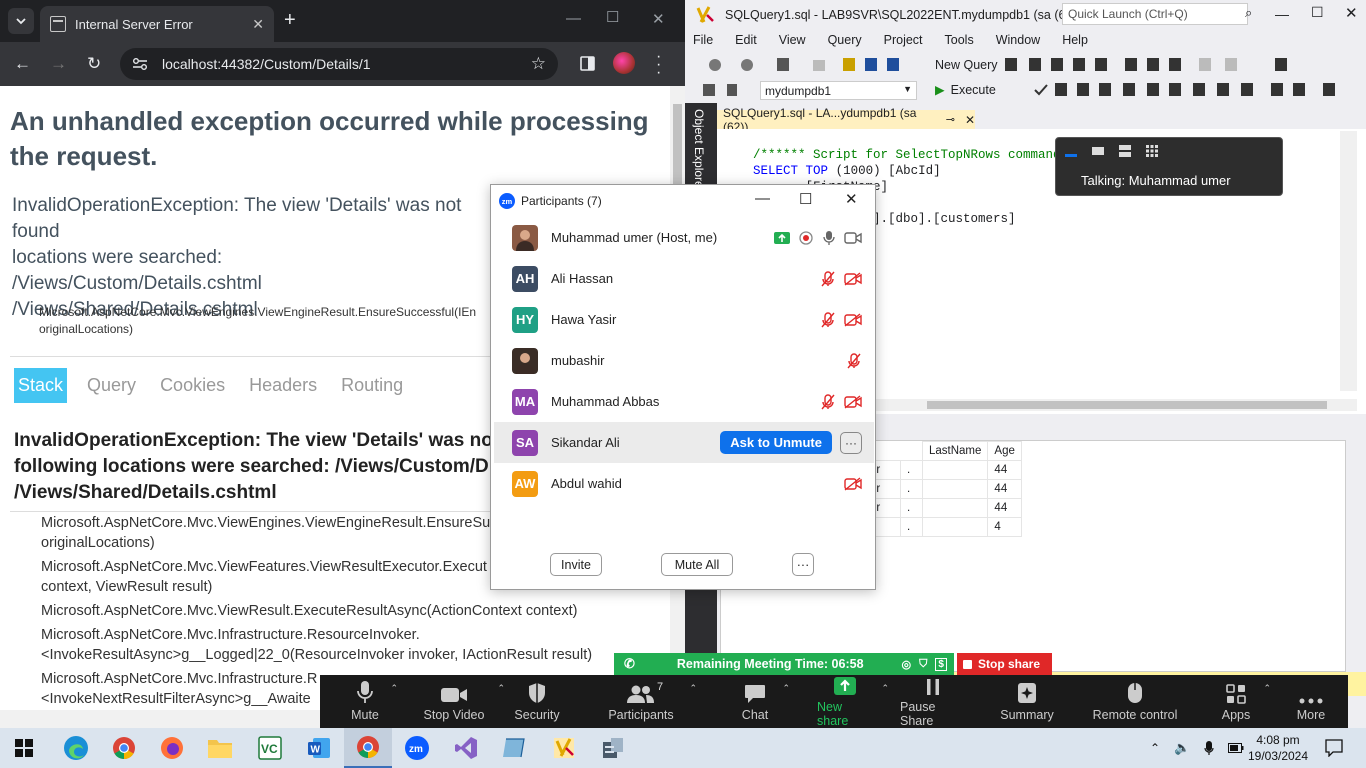 The image size is (1366, 768). Describe the element at coordinates (339, 64) in the screenshot. I see `address-bar: localhost:44382/Custom/Details/1 ☆` at that location.